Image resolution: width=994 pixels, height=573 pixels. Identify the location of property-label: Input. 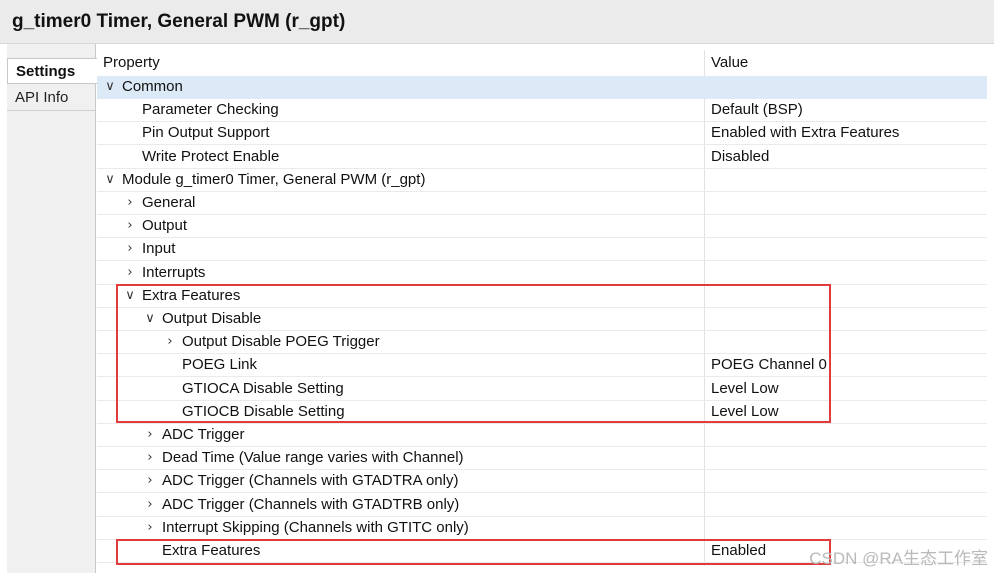
(159, 249).